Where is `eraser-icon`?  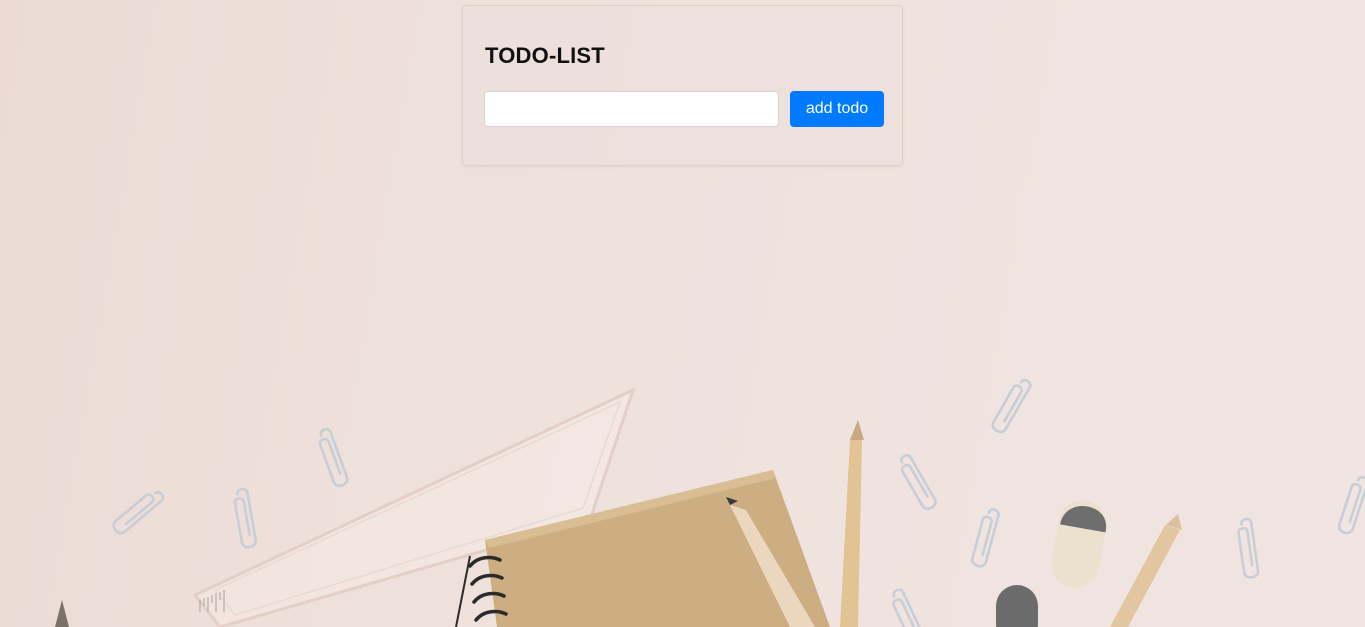 eraser-icon is located at coordinates (1051, 563).